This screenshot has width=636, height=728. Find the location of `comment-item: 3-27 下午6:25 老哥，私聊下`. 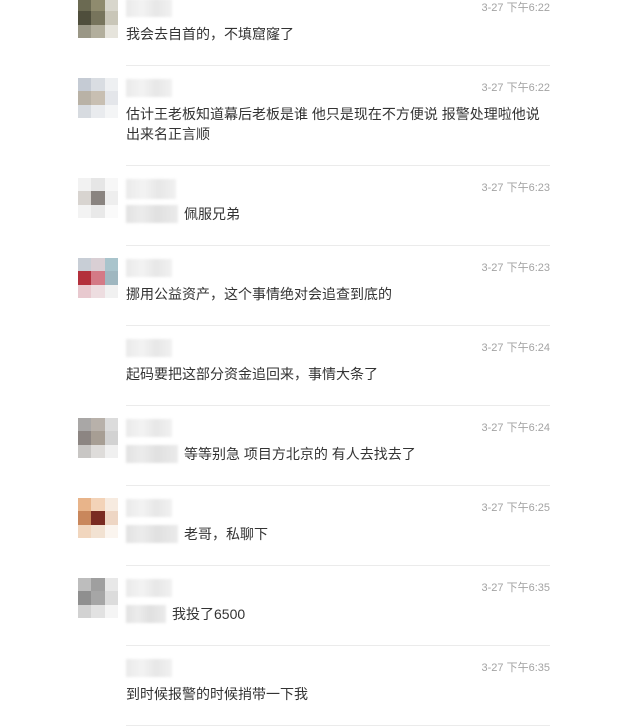

comment-item: 3-27 下午6:25 老哥，私聊下 is located at coordinates (314, 526).